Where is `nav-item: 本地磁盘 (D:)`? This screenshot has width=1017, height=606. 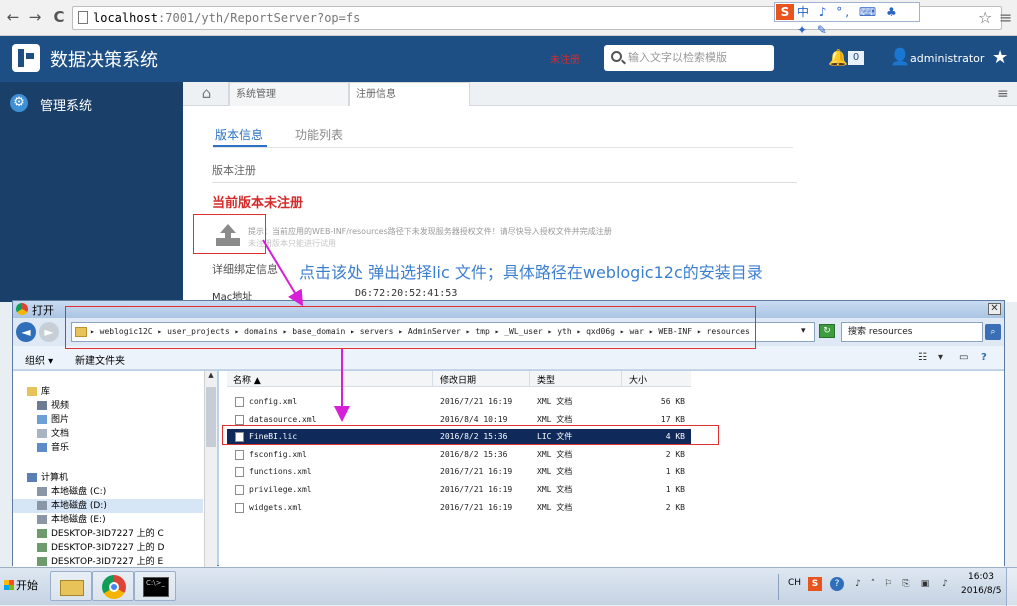
nav-item: 本地磁盘 (D:) is located at coordinates (108, 506).